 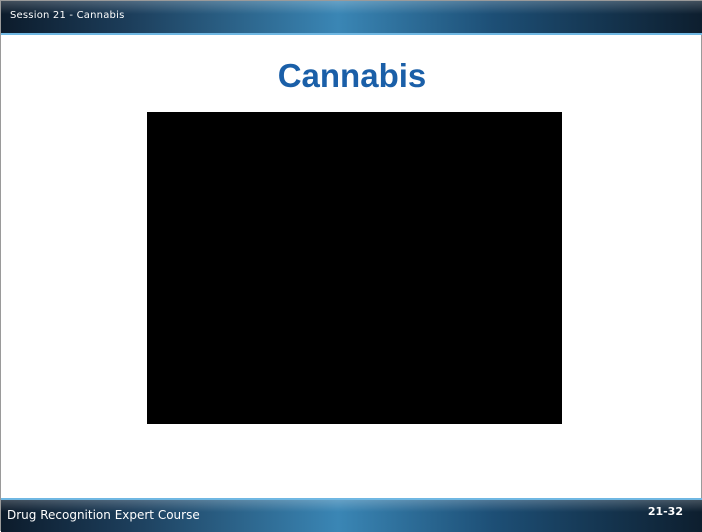 What do you see at coordinates (351, 18) in the screenshot?
I see `header-bar: Session 21 - Cannabis` at bounding box center [351, 18].